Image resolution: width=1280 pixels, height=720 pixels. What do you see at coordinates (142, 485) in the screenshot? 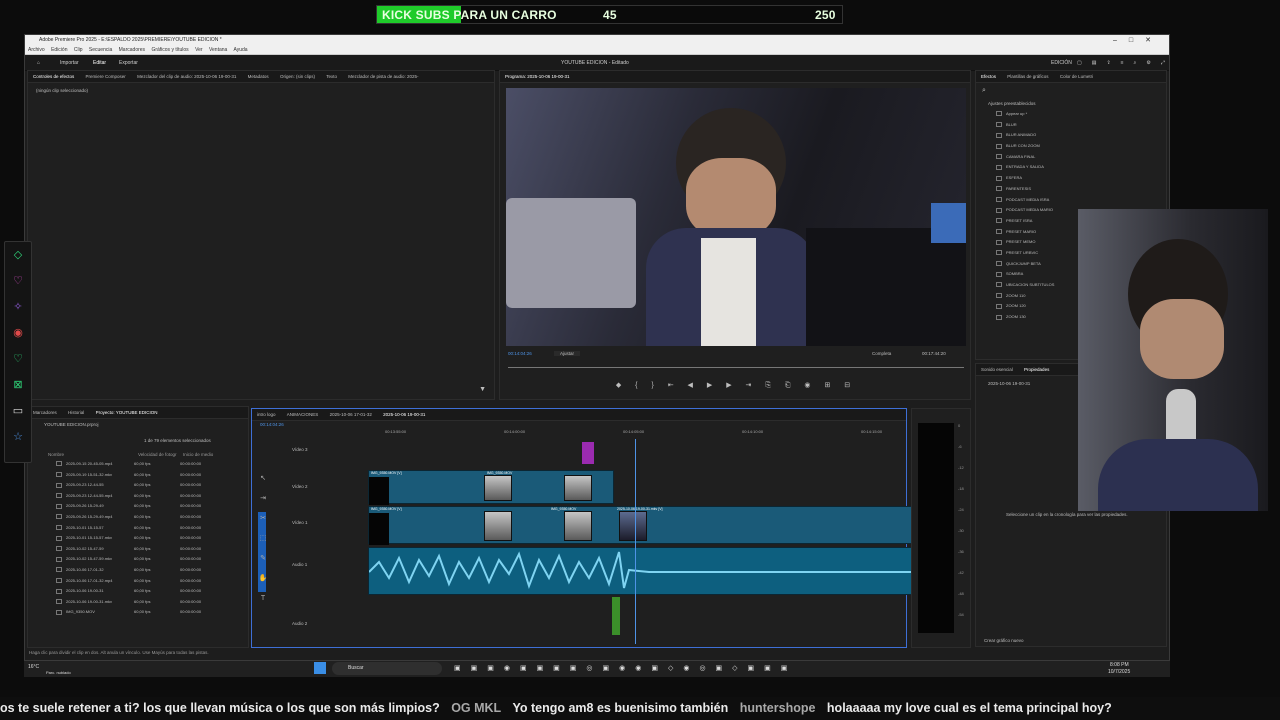
I see `item-fps: 60,00 fps` at bounding box center [142, 485].